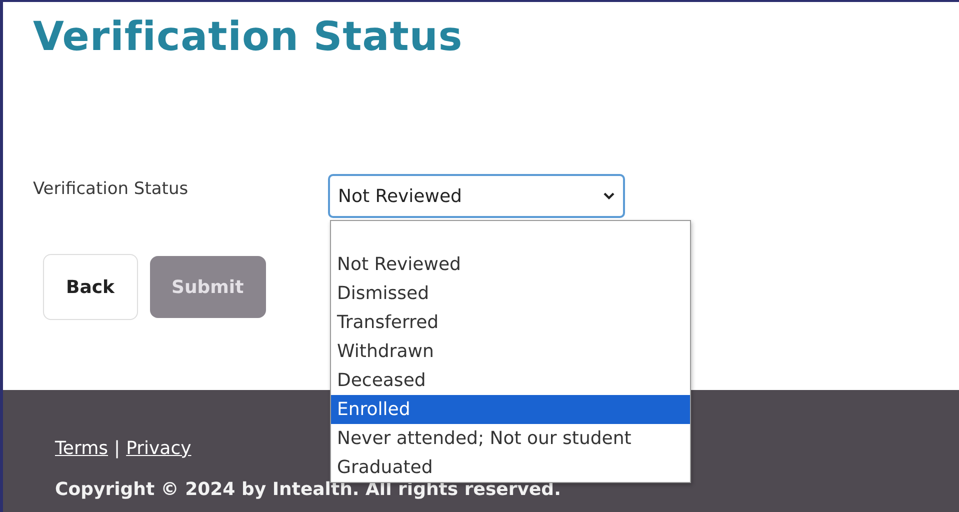 This screenshot has width=959, height=512. What do you see at coordinates (111, 188) in the screenshot?
I see `field-label: Verification Status` at bounding box center [111, 188].